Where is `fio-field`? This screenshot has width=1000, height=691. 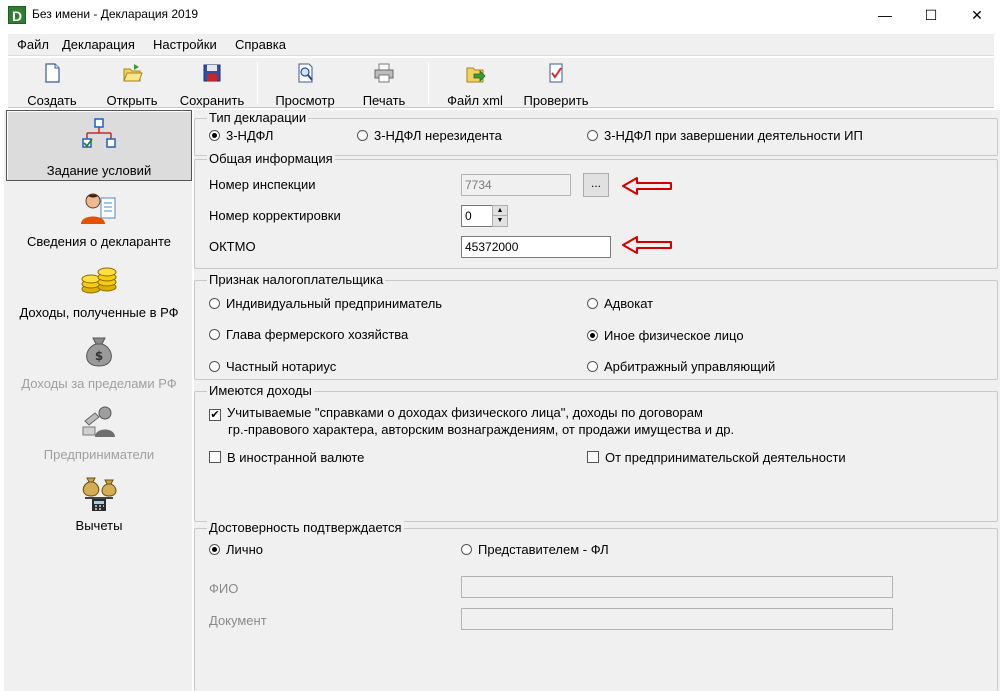 fio-field is located at coordinates (677, 587).